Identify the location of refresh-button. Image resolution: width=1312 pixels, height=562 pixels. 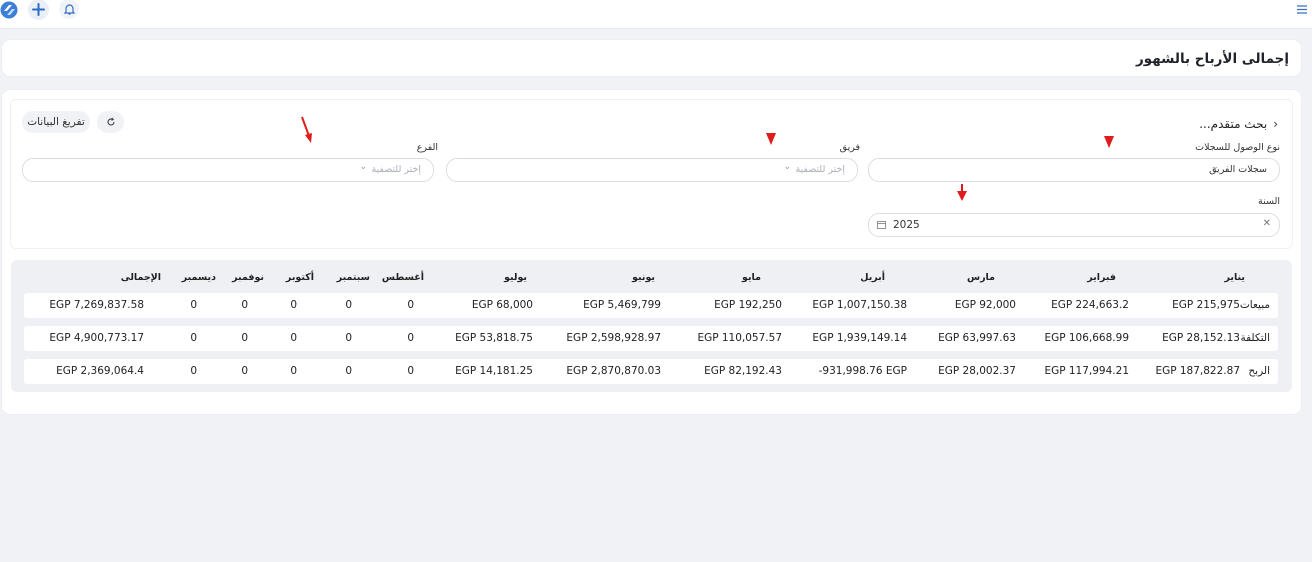
(110, 122).